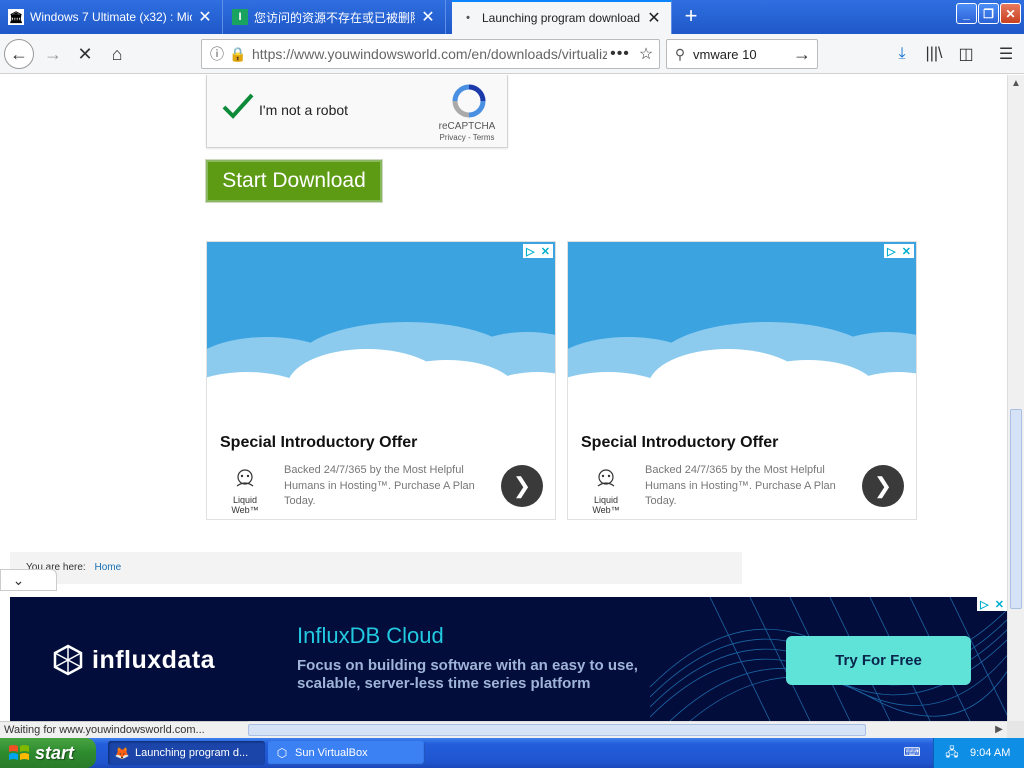 Image resolution: width=1024 pixels, height=768 pixels. I want to click on tab-title: Launching program download VMware, so click(561, 18).